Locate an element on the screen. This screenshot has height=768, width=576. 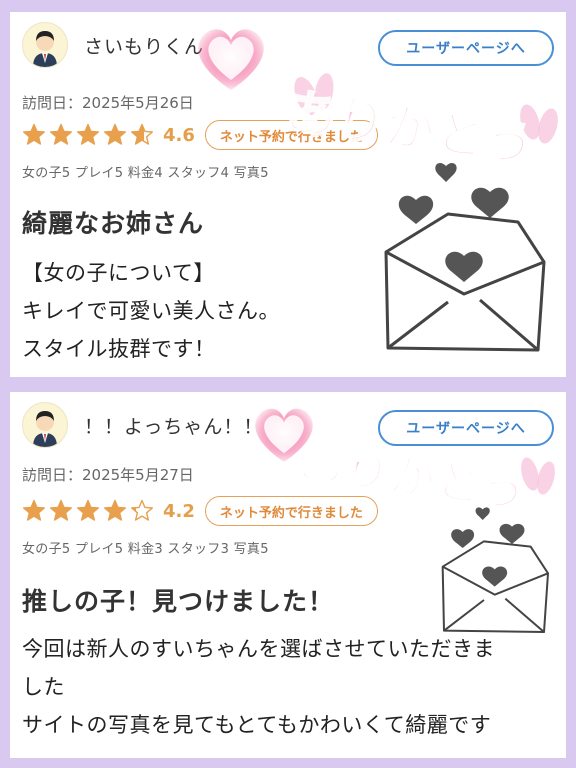
review-title: 推しの子！見つけました！ is located at coordinates (178, 601).